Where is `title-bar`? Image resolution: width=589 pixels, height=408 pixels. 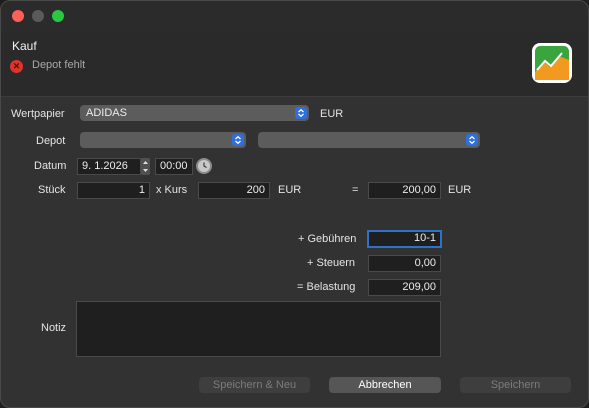 title-bar is located at coordinates (294, 16).